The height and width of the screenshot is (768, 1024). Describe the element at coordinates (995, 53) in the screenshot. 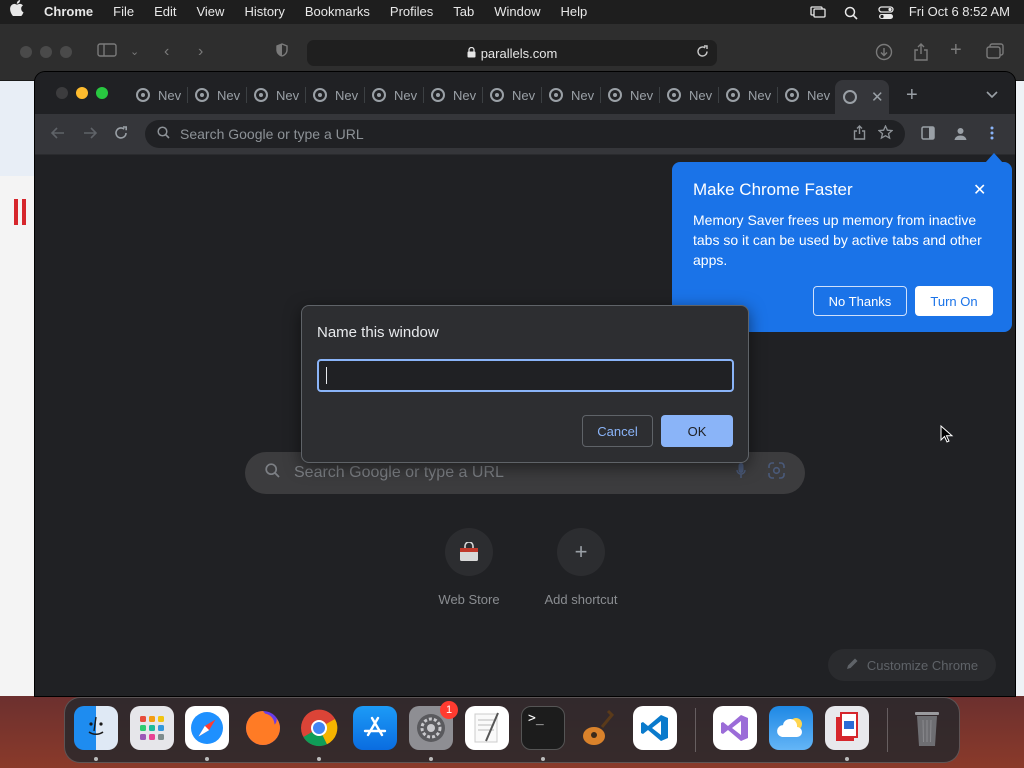

I see `tab-overview-icon` at that location.